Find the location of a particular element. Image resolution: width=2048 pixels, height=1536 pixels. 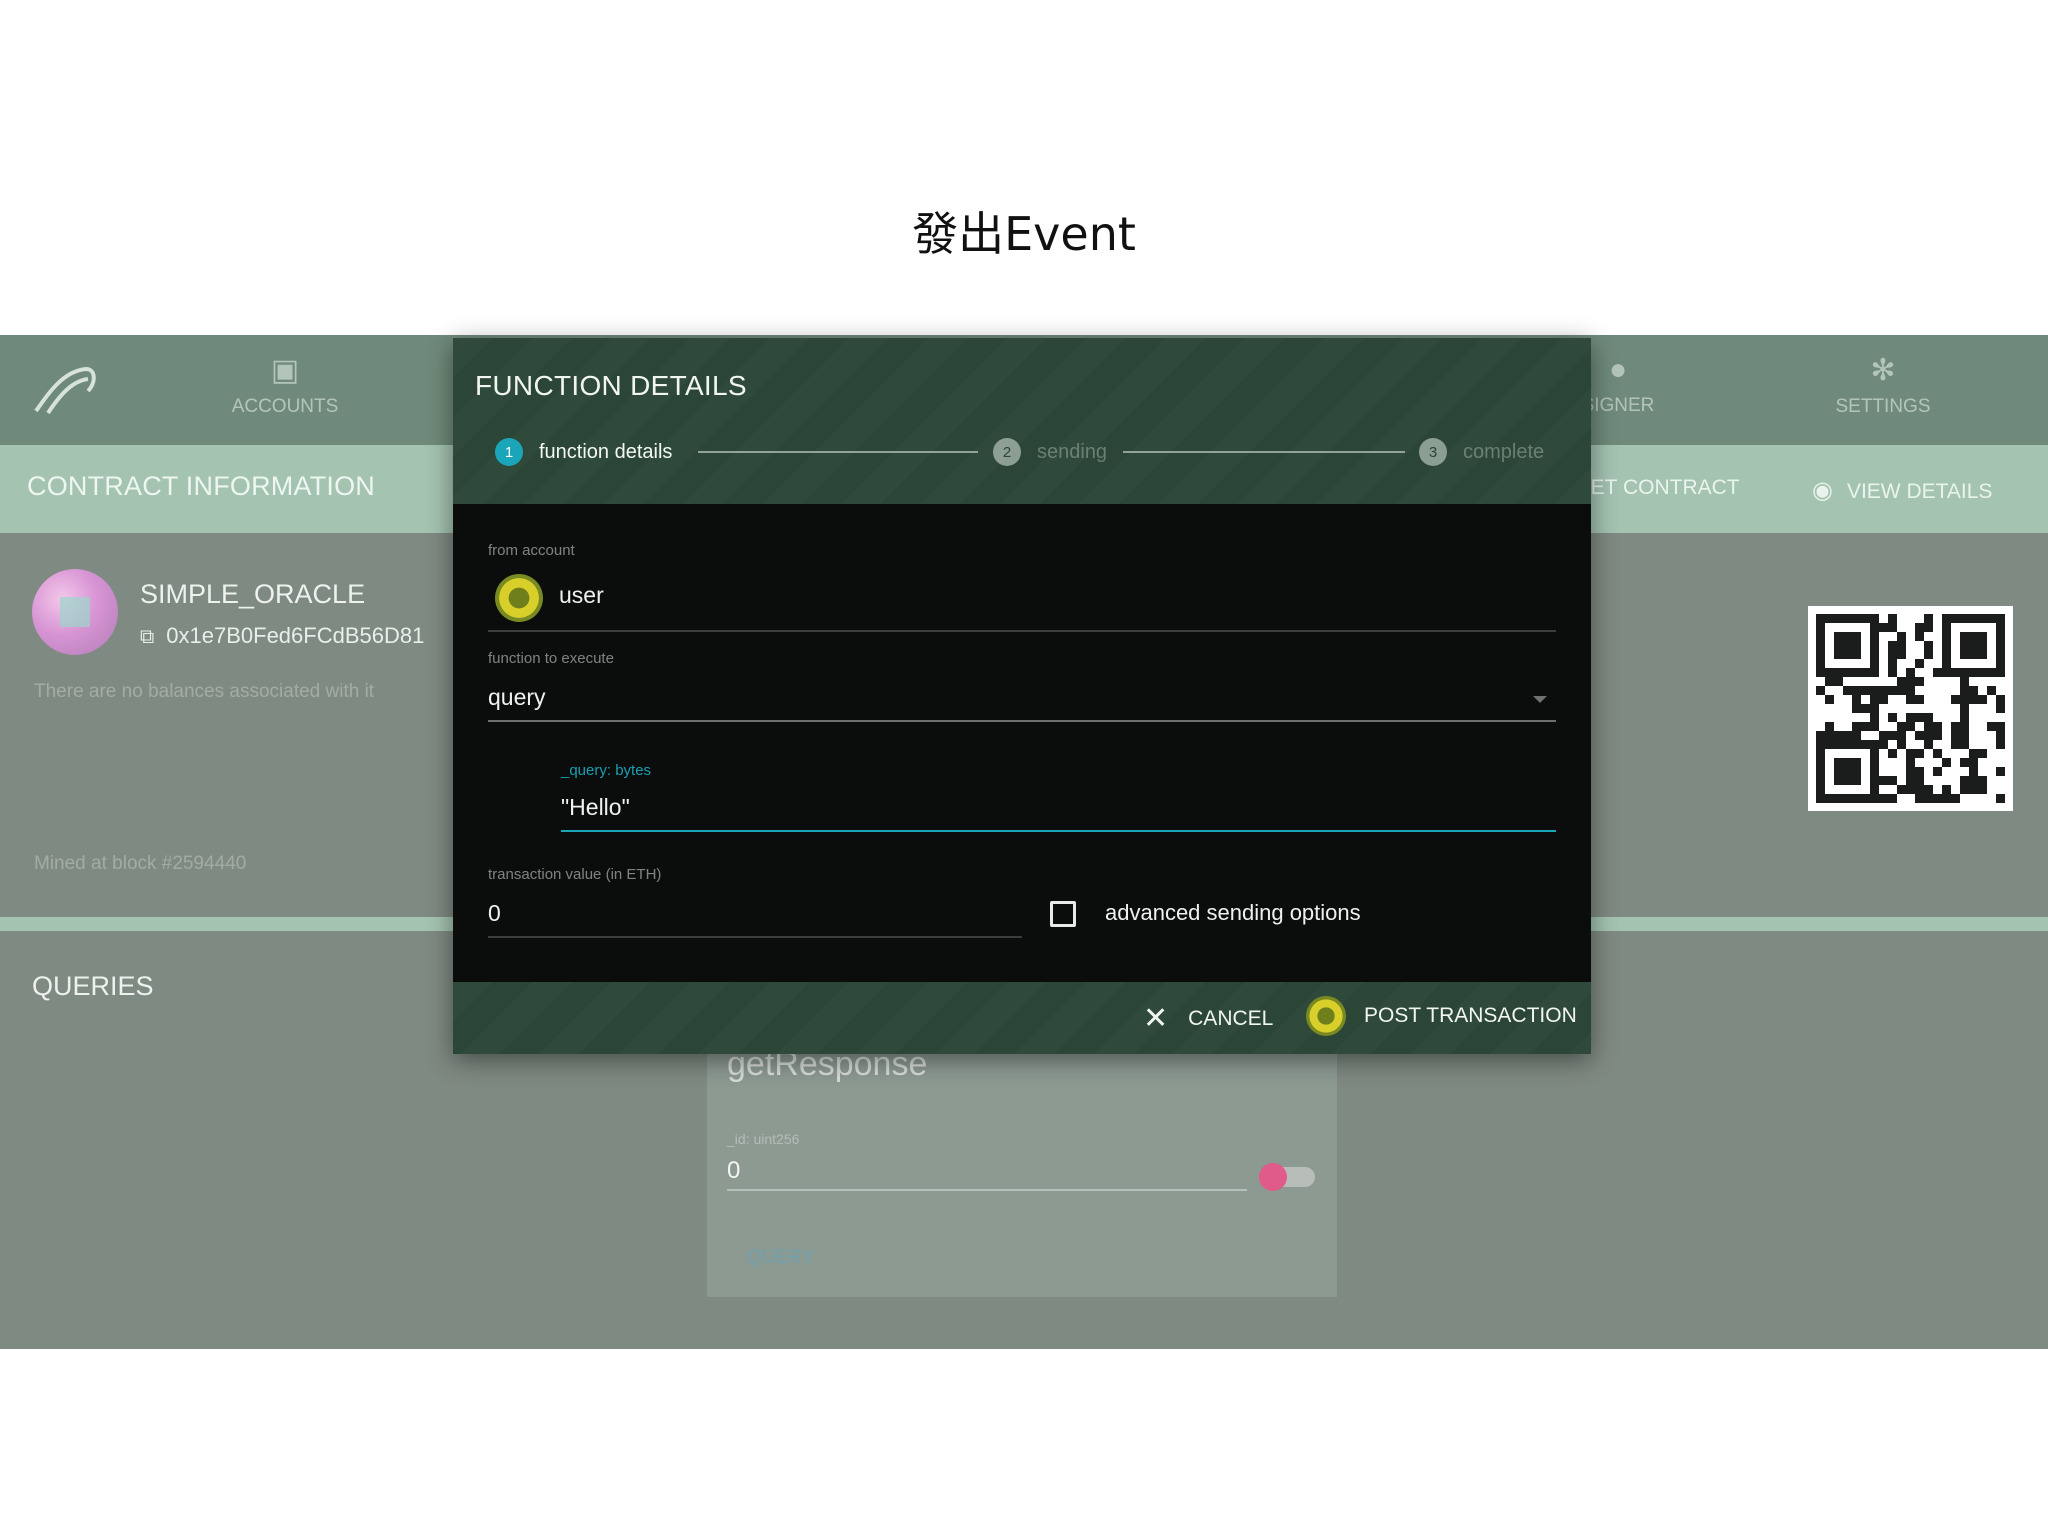

query-param-input: "Hello" is located at coordinates (595, 807).